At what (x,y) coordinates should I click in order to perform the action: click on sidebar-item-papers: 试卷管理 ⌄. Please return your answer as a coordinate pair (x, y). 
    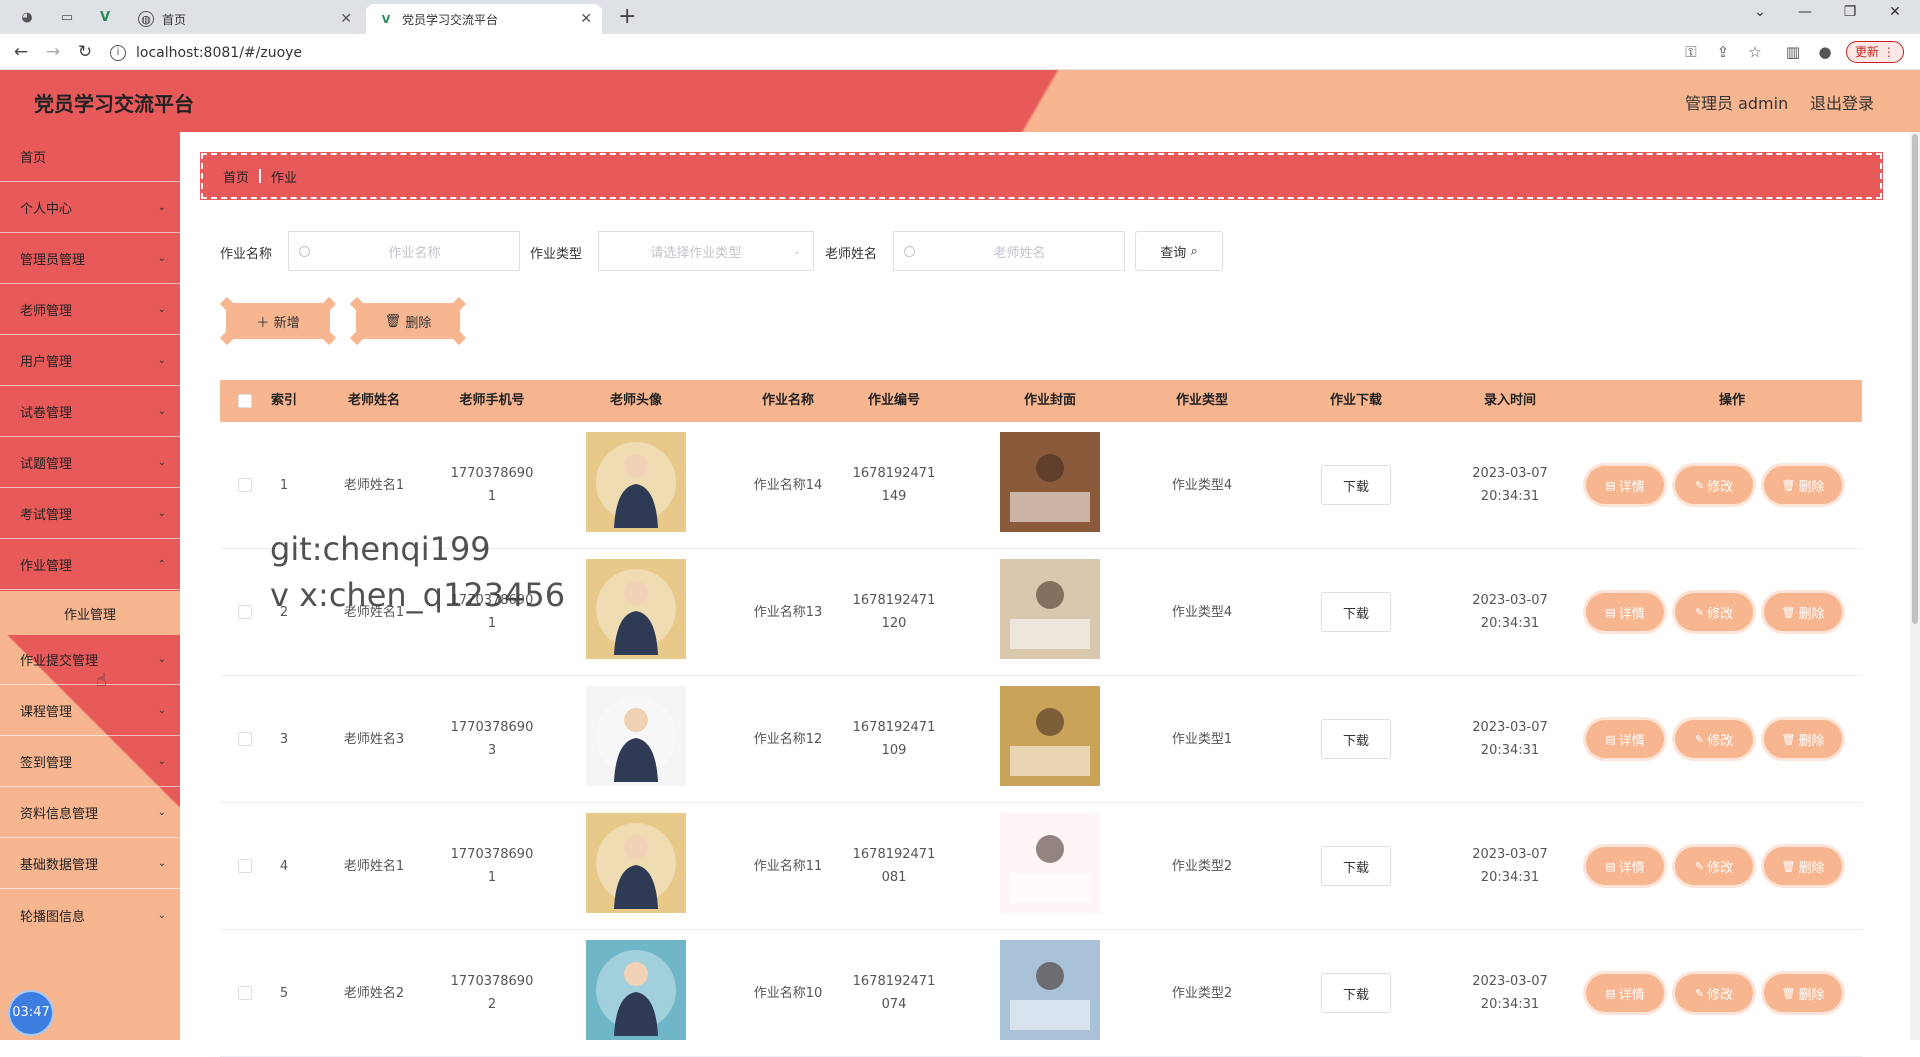
    Looking at the image, I should click on (90, 412).